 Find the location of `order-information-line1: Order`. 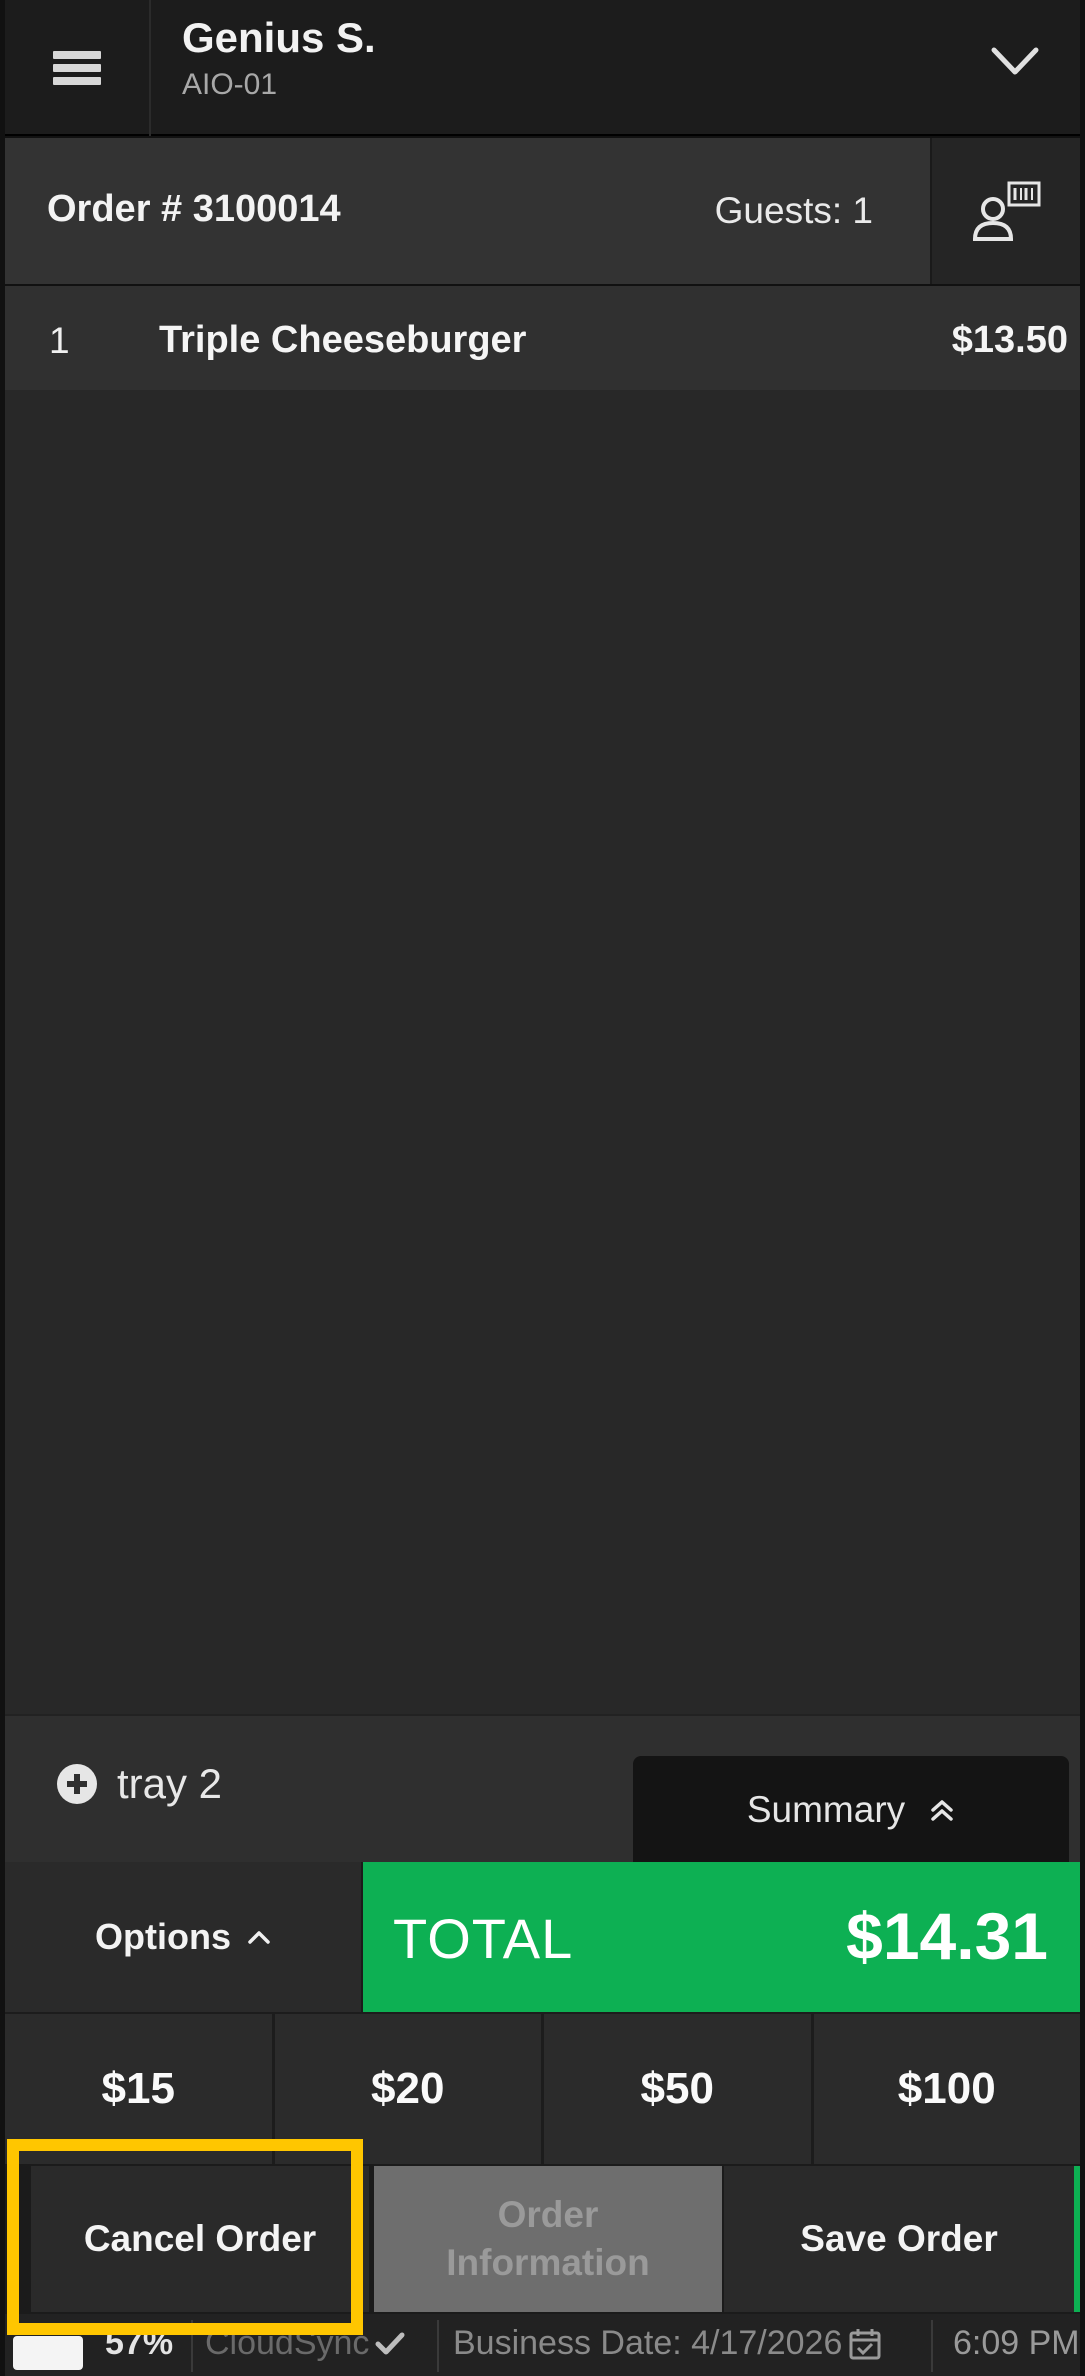

order-information-line1: Order is located at coordinates (548, 2214).